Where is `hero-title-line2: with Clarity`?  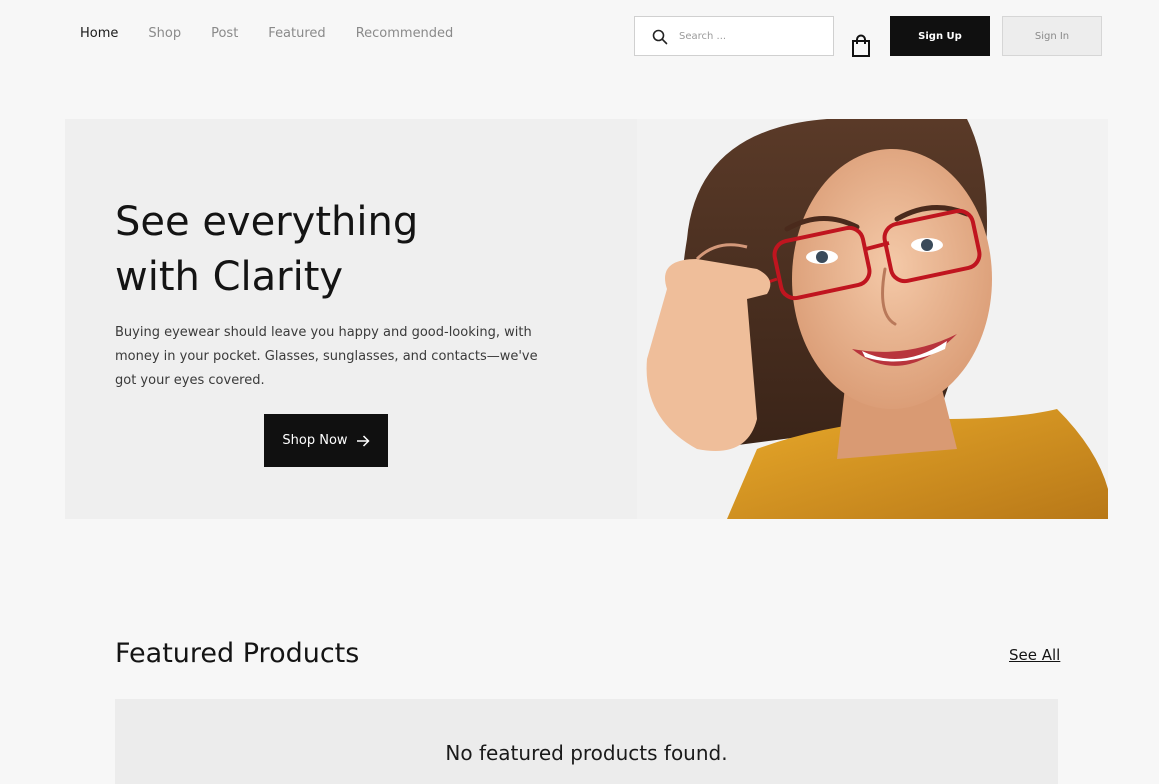
hero-title-line2: with Clarity is located at coordinates (229, 277).